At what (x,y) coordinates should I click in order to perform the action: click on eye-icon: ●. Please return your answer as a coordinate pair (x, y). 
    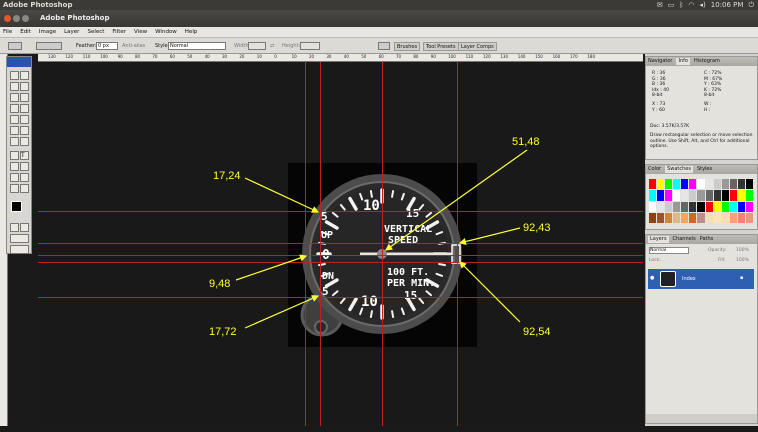
    Looking at the image, I should click on (652, 278).